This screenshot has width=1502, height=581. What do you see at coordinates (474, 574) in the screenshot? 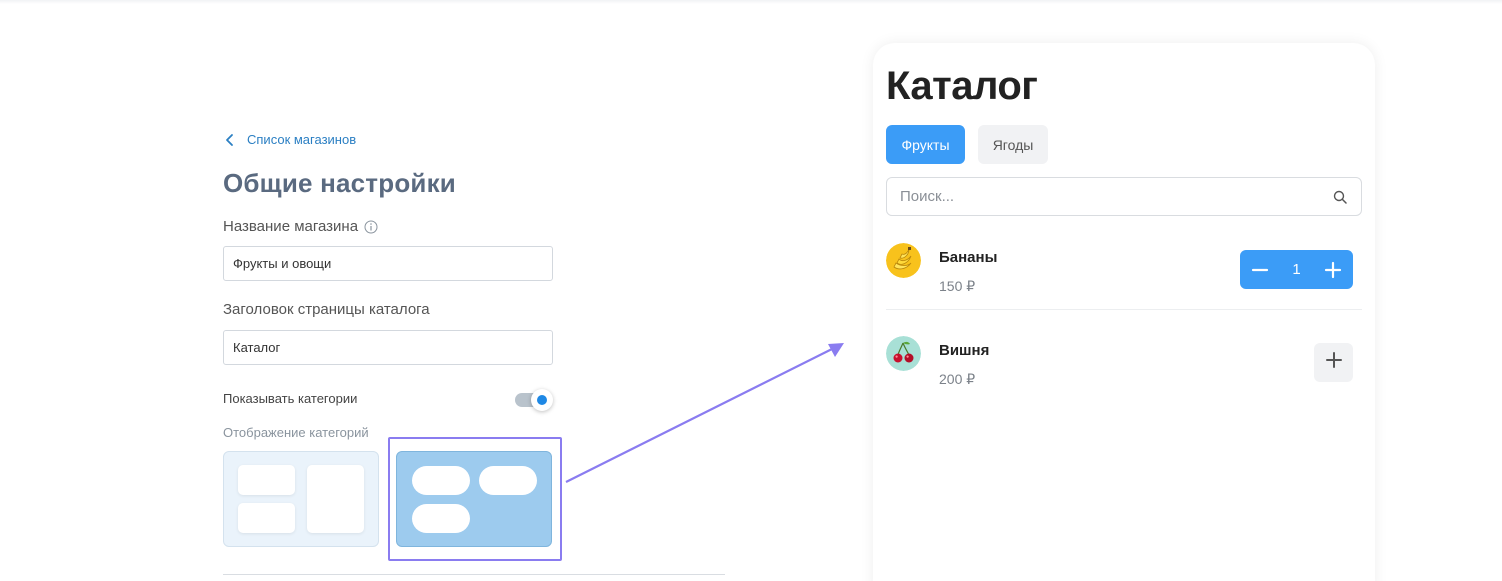
I see `divider` at bounding box center [474, 574].